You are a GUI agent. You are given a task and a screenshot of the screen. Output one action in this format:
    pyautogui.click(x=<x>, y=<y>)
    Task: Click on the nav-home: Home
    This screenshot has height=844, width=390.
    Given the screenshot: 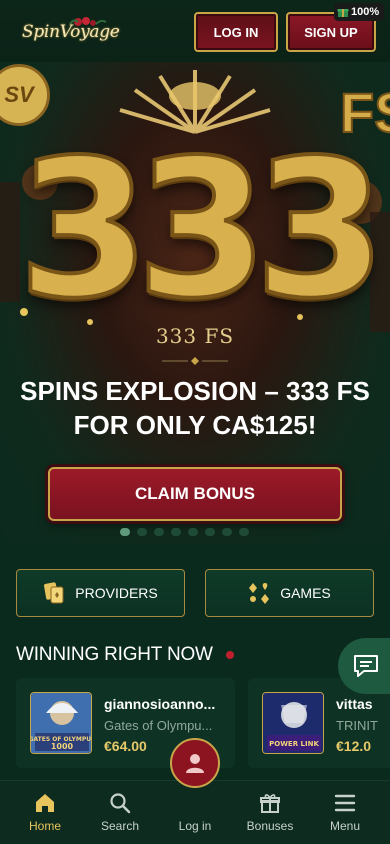 What is the action you would take?
    pyautogui.click(x=45, y=812)
    